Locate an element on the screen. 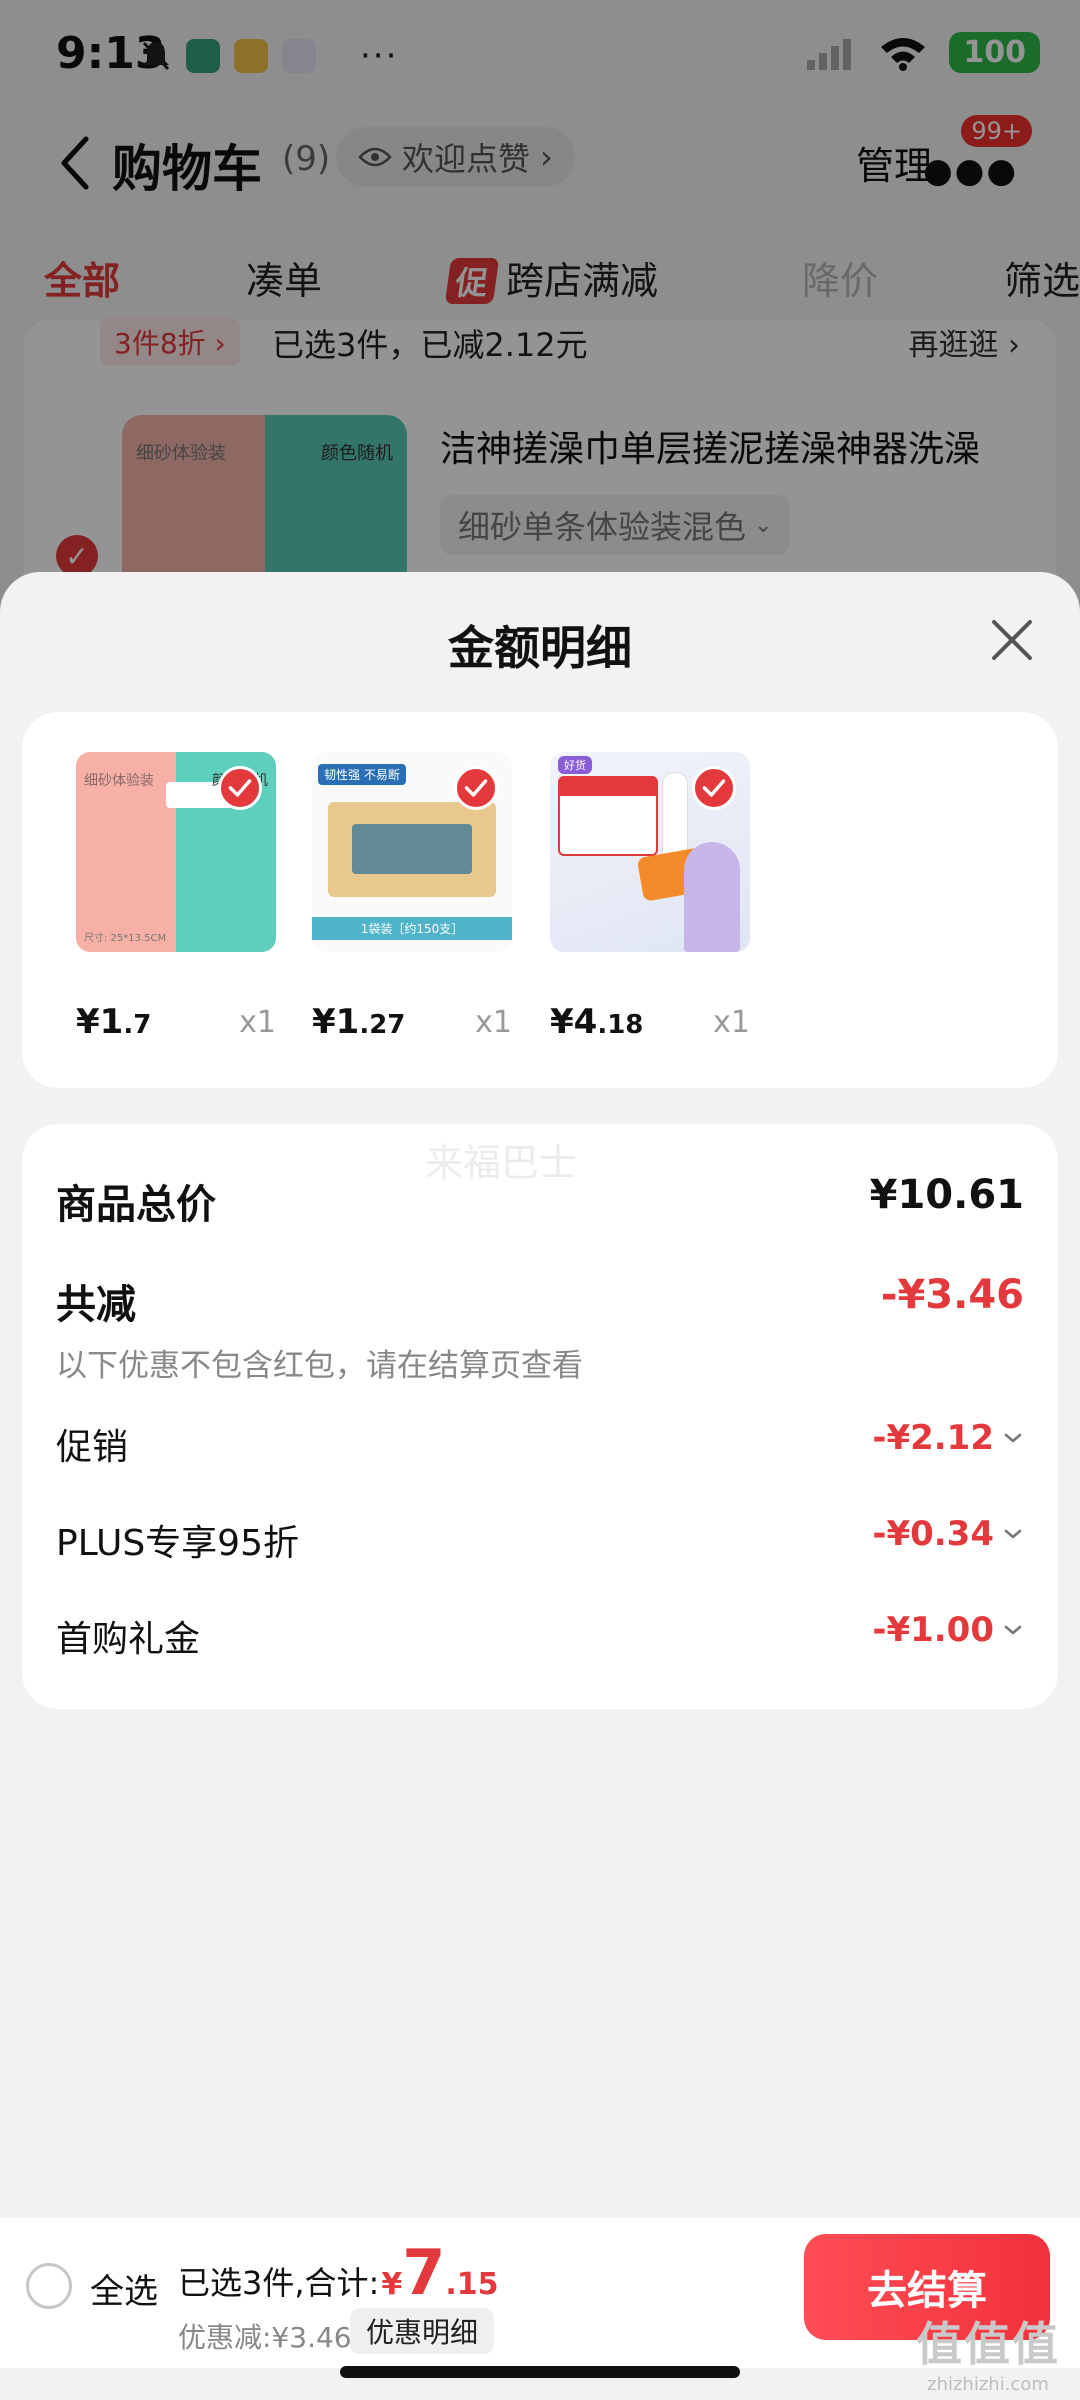 The height and width of the screenshot is (2400, 1080). discount-label: PLUS专享95折 is located at coordinates (177, 1543).